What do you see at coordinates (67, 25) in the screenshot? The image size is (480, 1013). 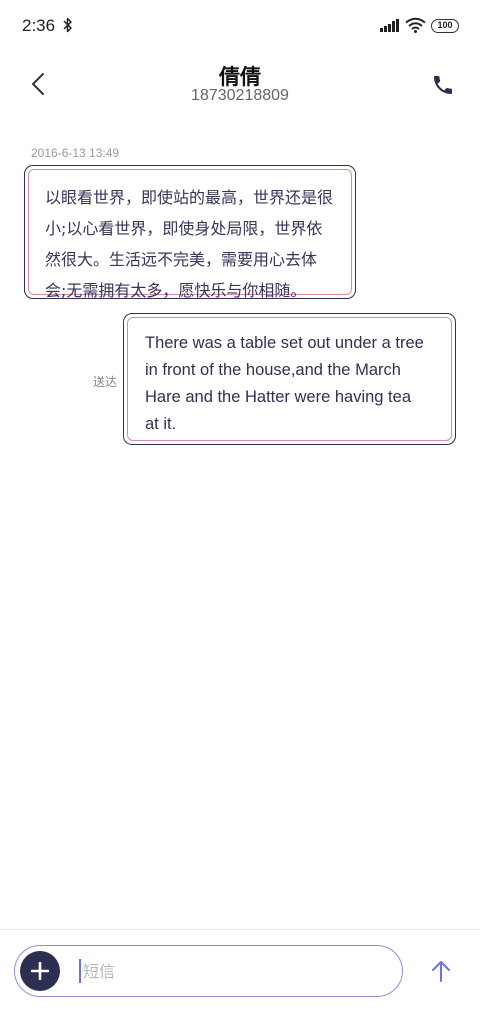 I see `bluetooth-icon` at bounding box center [67, 25].